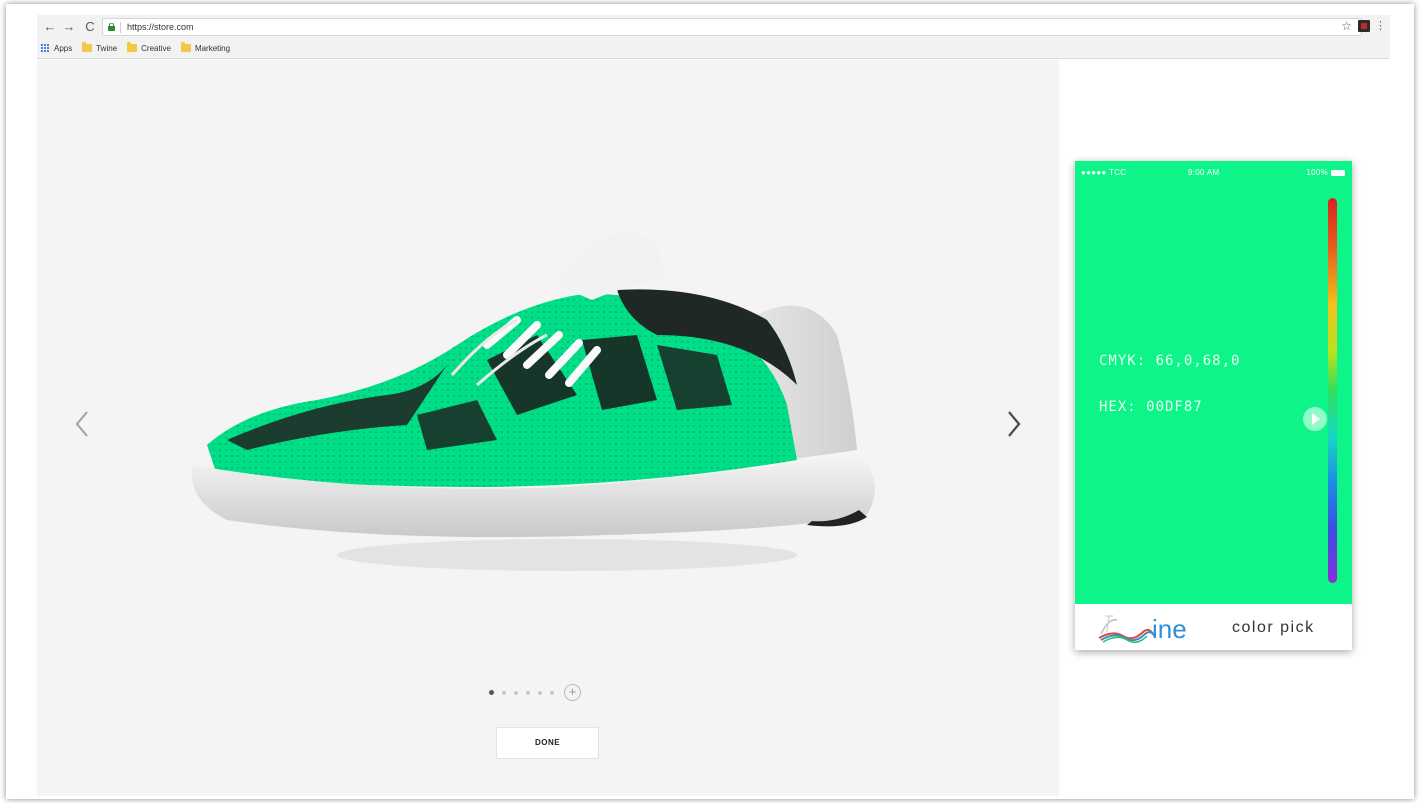 This screenshot has width=1422, height=803. I want to click on bookmark-label: Twine, so click(107, 48).